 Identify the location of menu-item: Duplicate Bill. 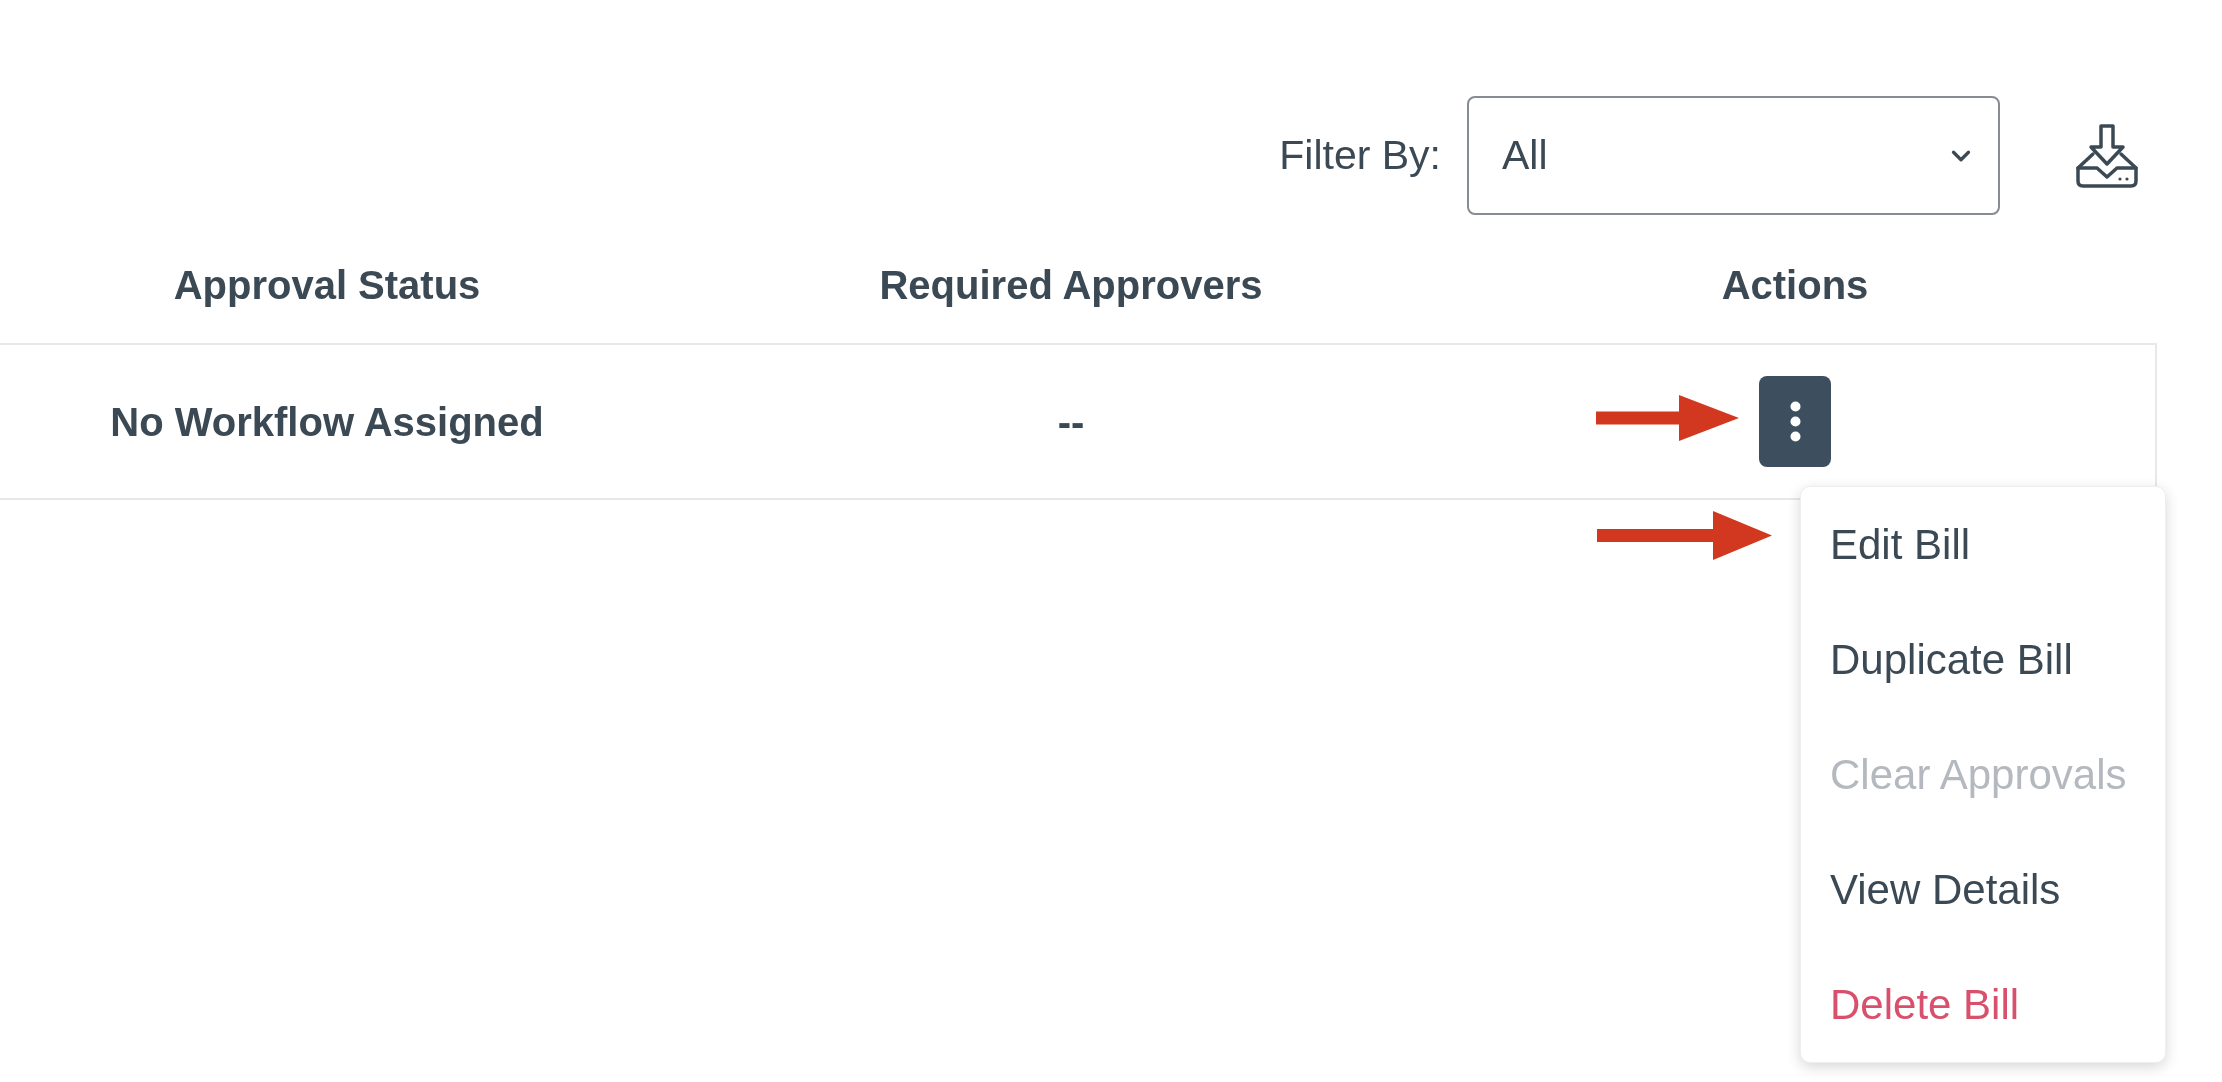
(1983, 659).